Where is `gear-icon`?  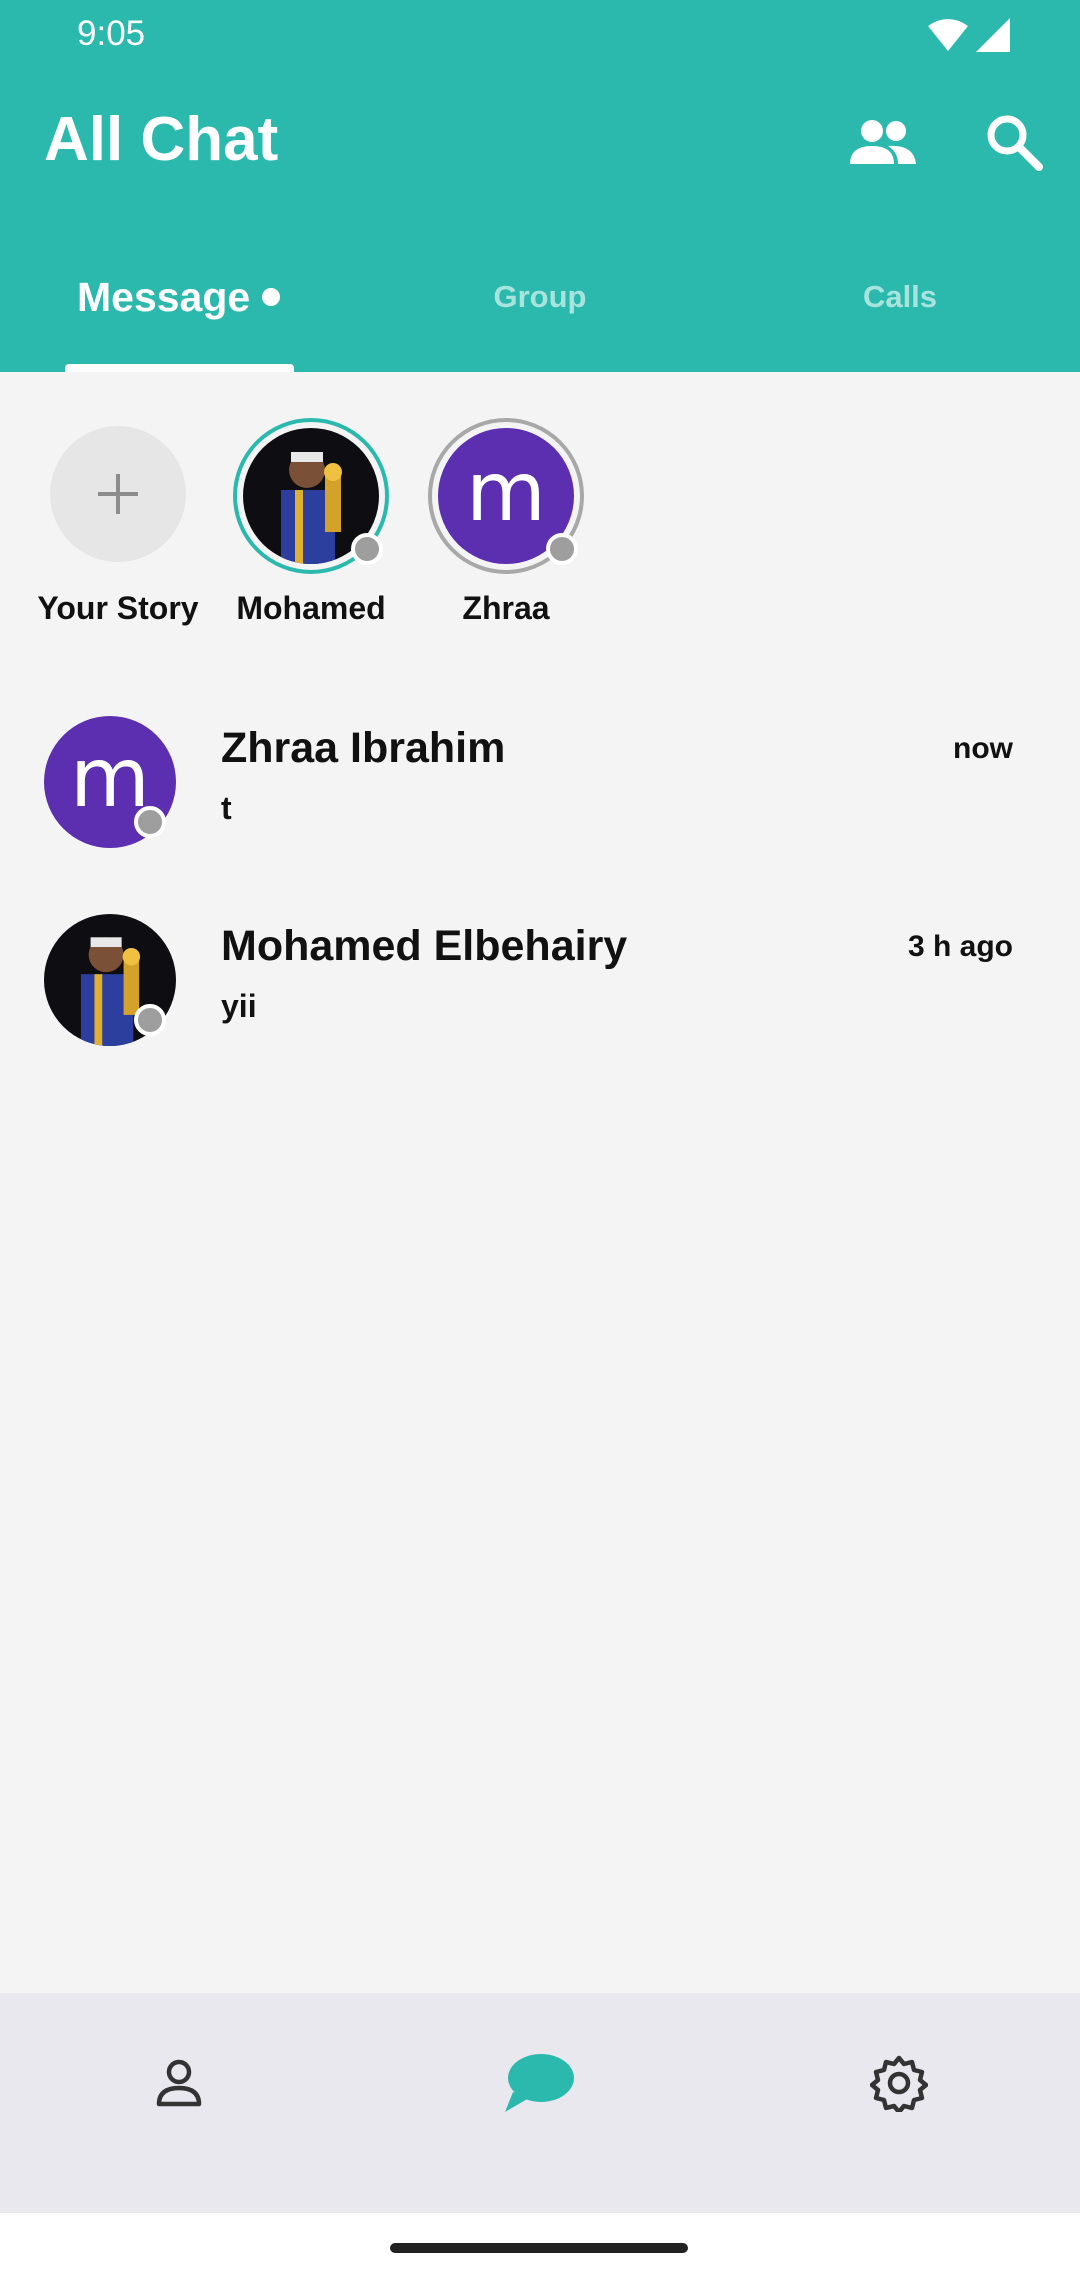 gear-icon is located at coordinates (899, 2083).